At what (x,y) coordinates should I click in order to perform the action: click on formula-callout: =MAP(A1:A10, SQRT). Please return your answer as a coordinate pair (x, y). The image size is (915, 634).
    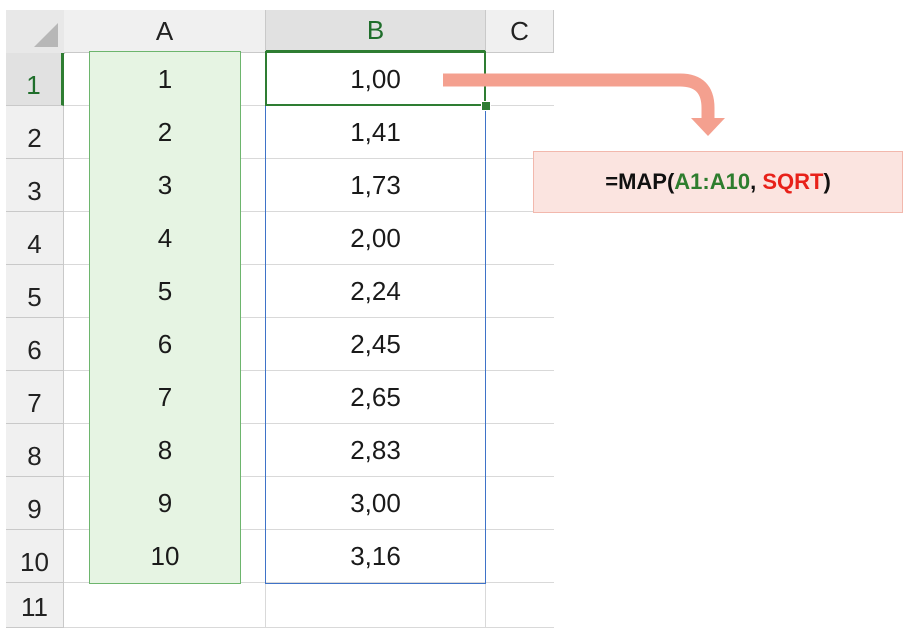
    Looking at the image, I should click on (718, 182).